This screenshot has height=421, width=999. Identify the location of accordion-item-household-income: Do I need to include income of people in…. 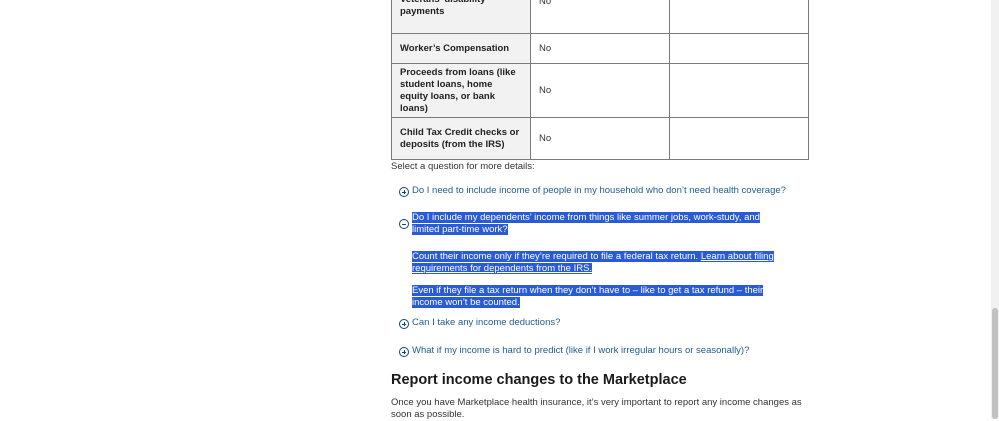
(592, 191).